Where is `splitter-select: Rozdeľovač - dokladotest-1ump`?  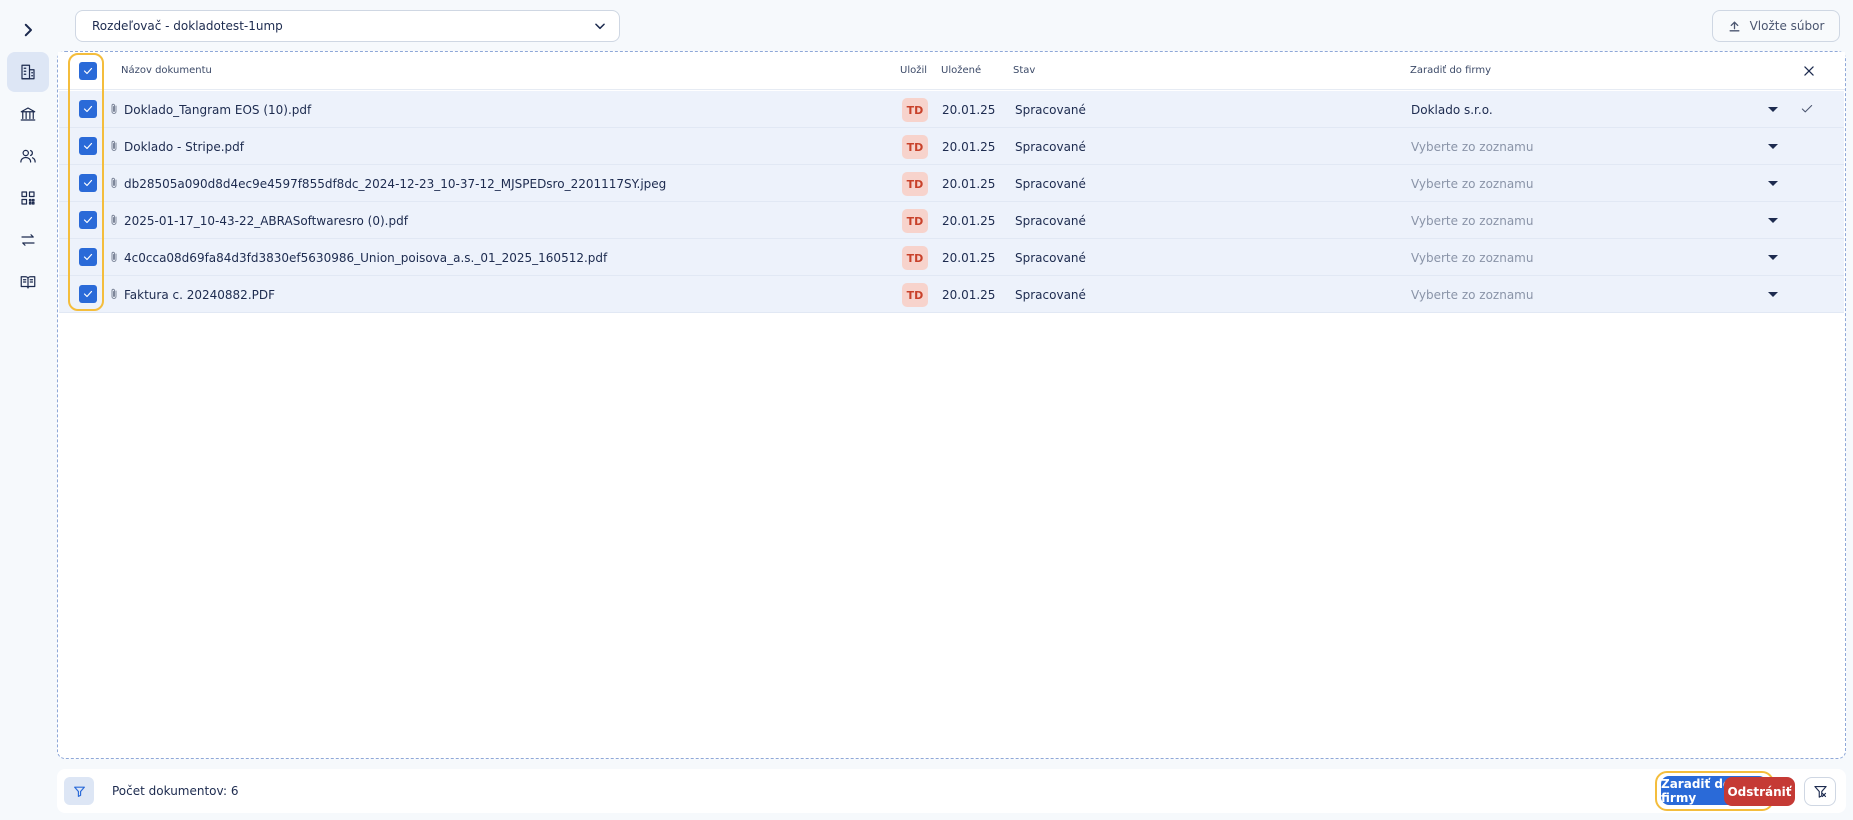
splitter-select: Rozdeľovač - dokladotest-1ump is located at coordinates (347, 26).